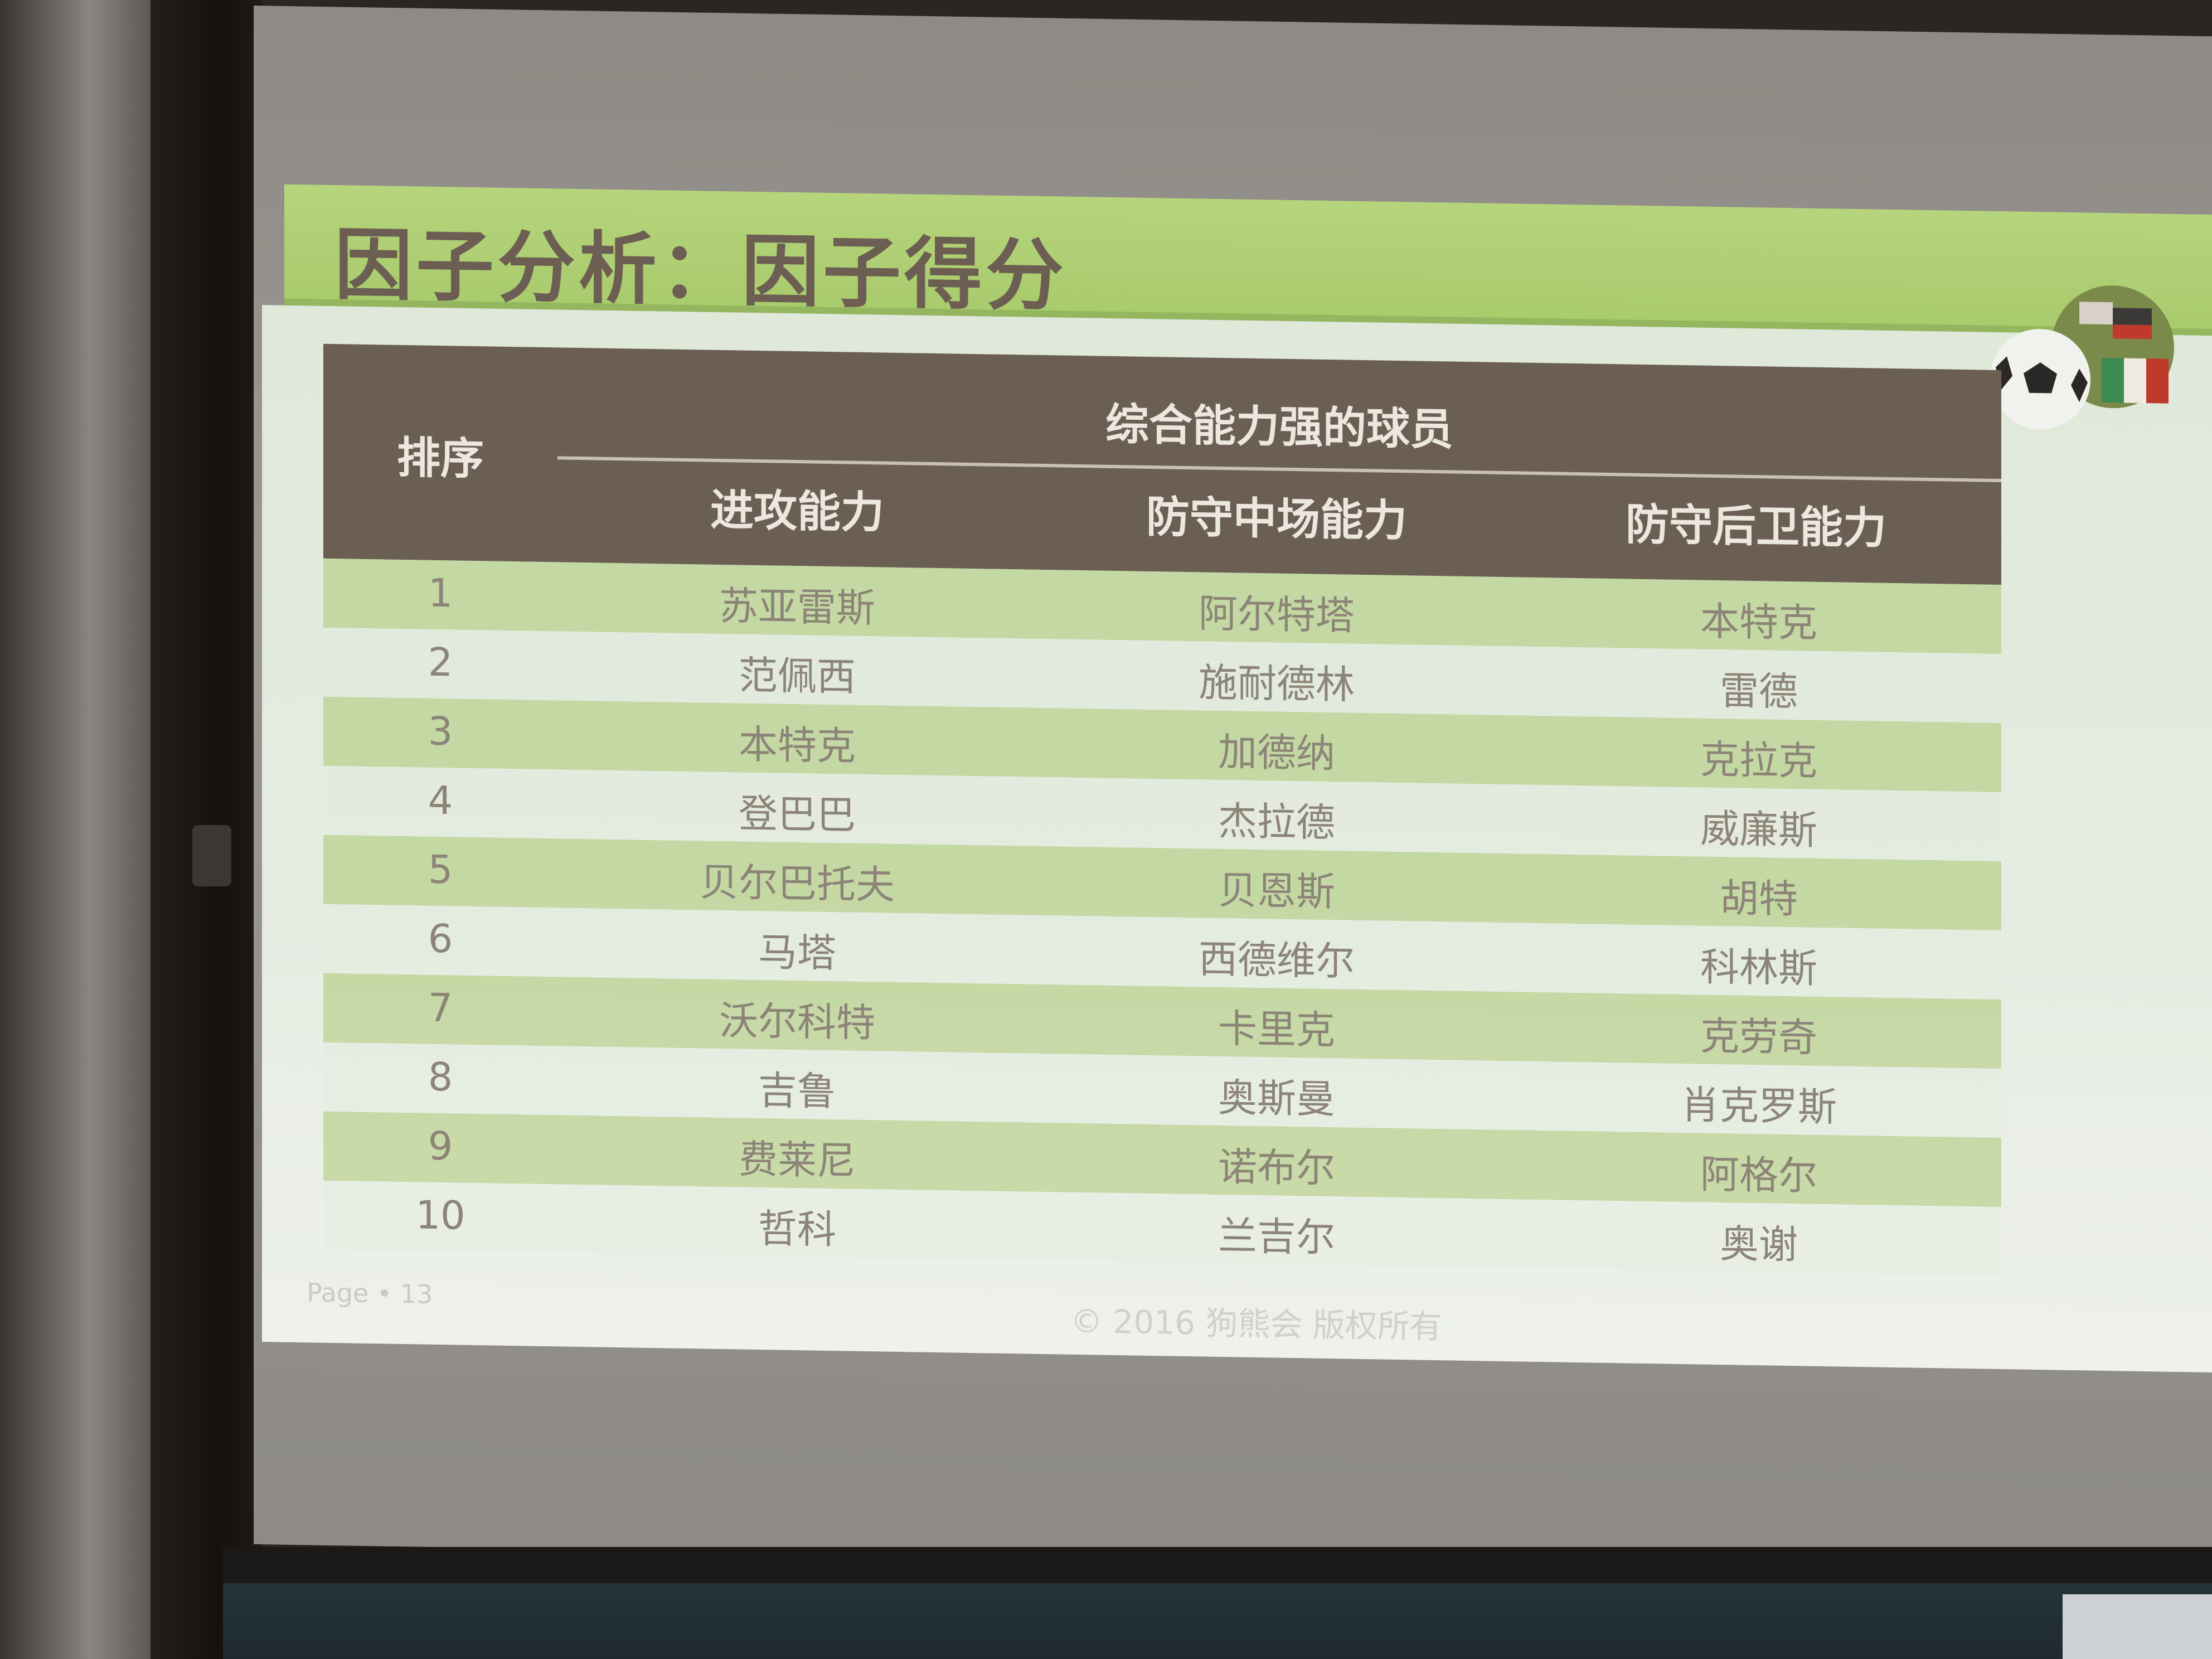 The height and width of the screenshot is (1659, 2212). What do you see at coordinates (2137, 1627) in the screenshot?
I see `room-right-wall` at bounding box center [2137, 1627].